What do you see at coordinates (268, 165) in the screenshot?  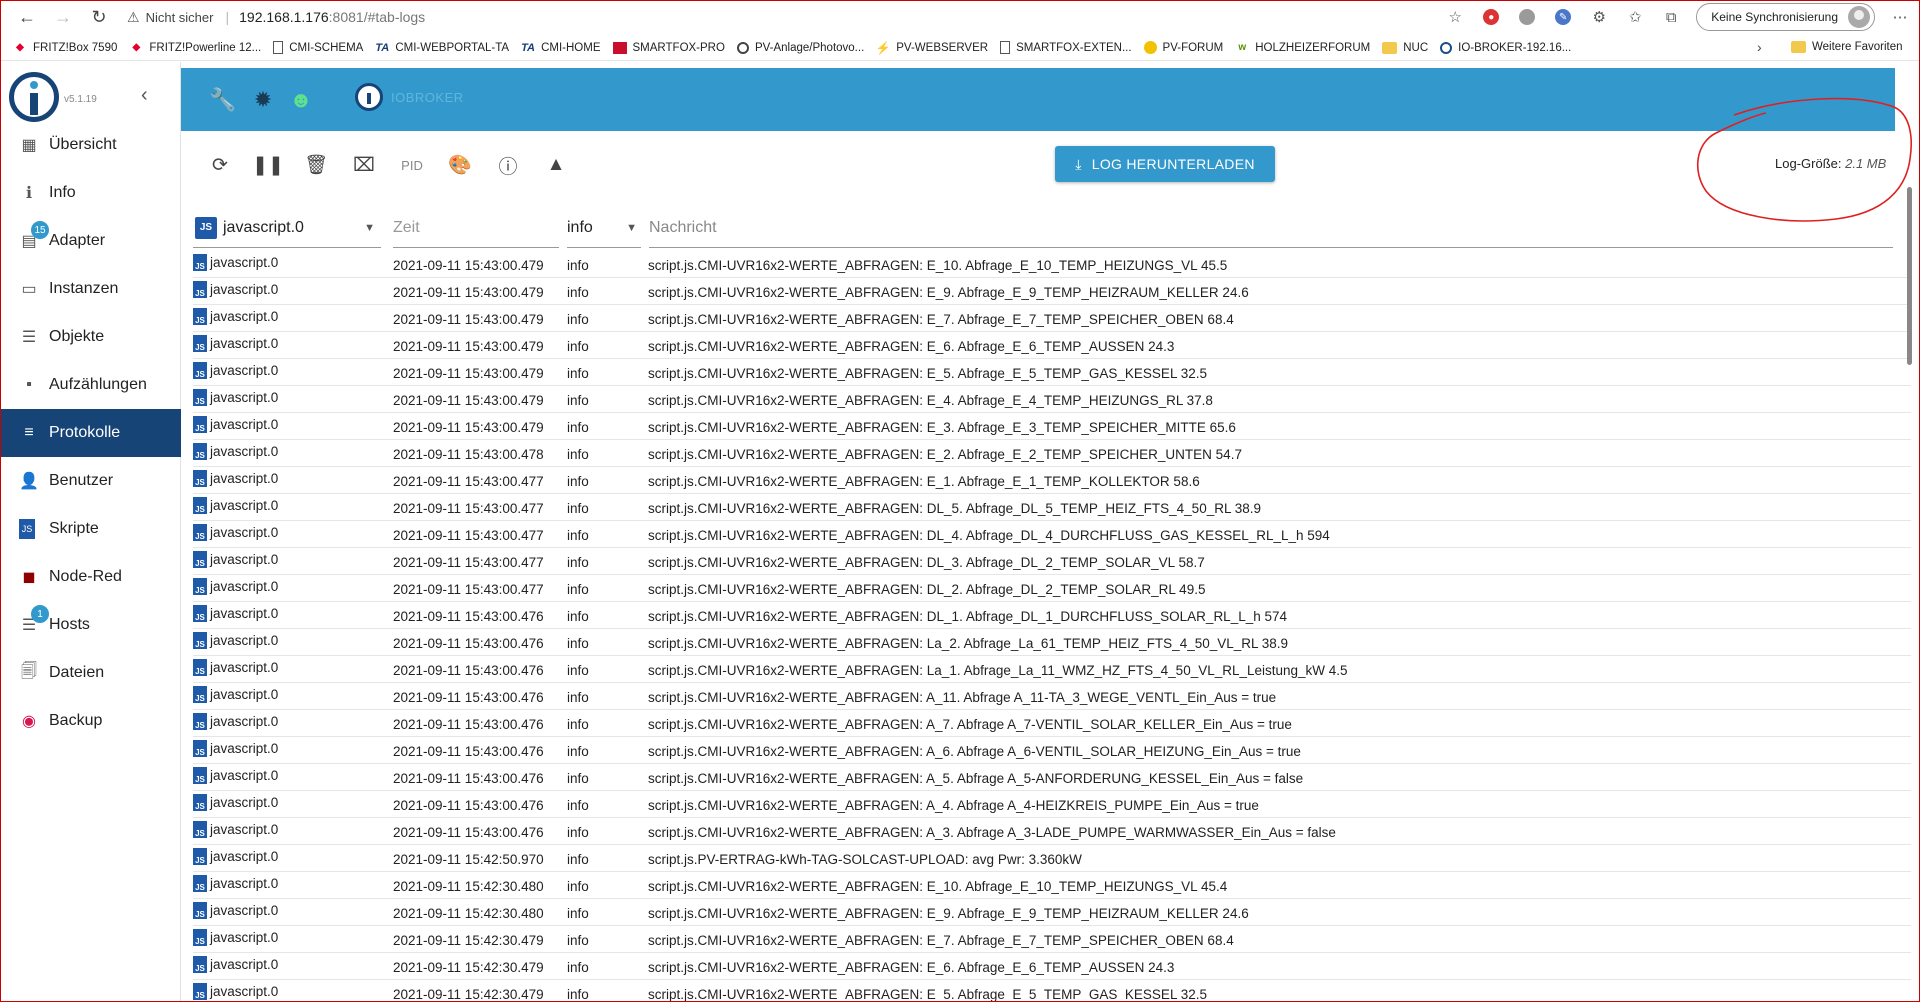 I see `pause-icon: ❚❚` at bounding box center [268, 165].